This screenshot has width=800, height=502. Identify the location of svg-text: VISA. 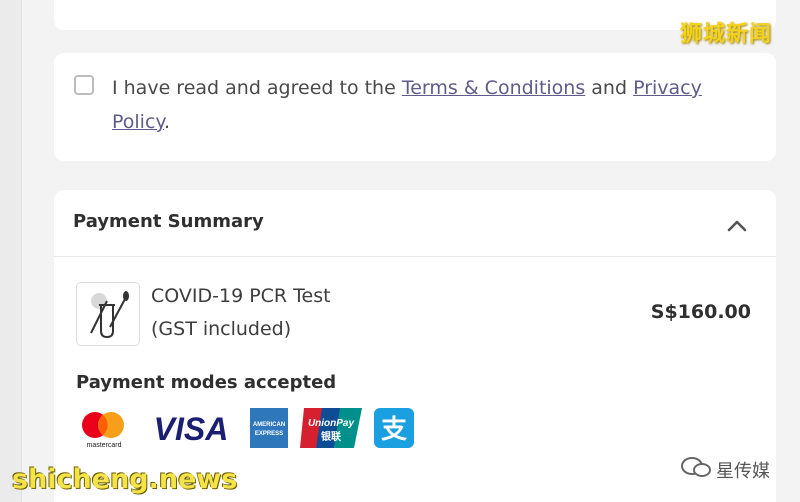
(191, 429).